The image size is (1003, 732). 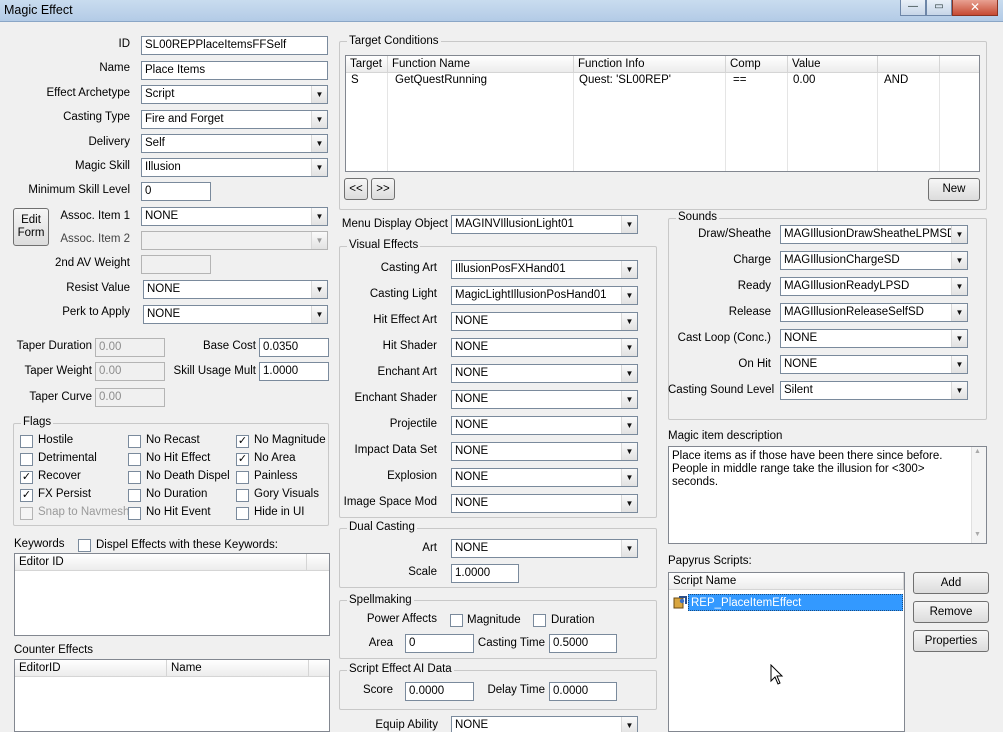 What do you see at coordinates (294, 371) in the screenshot?
I see `skill-mult-field: 1.0000` at bounding box center [294, 371].